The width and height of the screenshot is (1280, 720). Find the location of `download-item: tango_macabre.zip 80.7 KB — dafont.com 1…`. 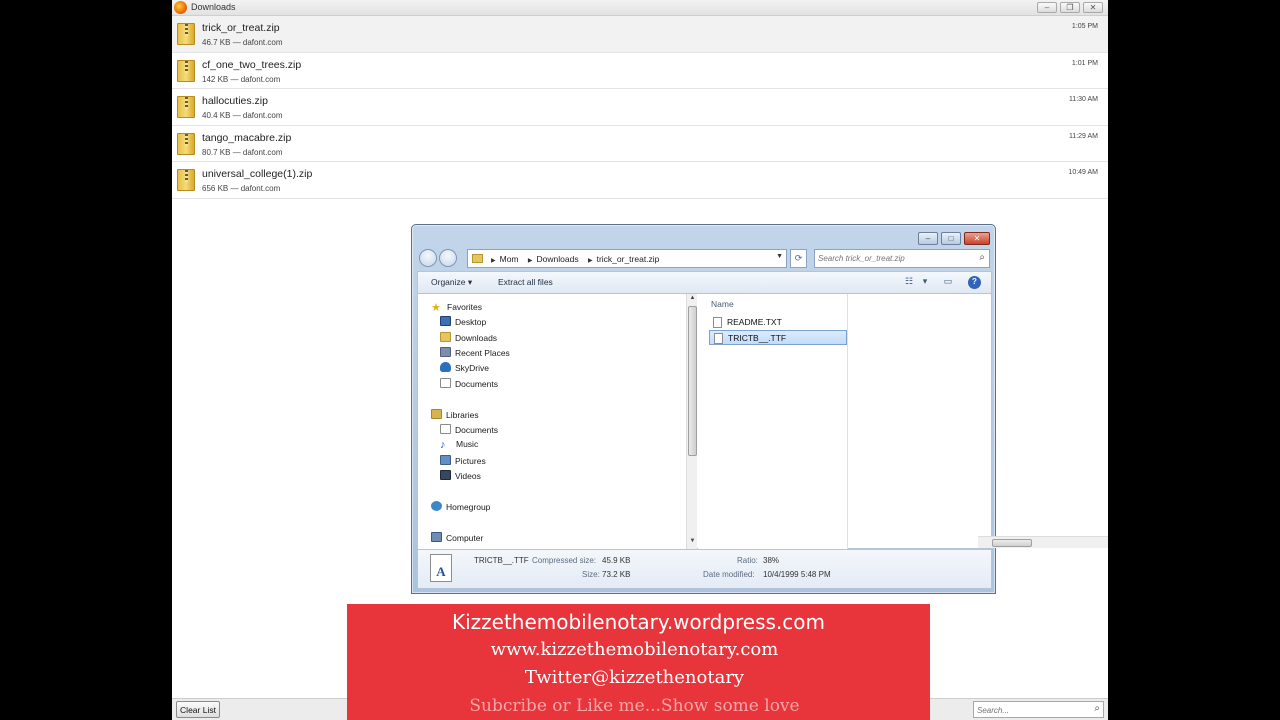

download-item: tango_macabre.zip 80.7 KB — dafont.com 1… is located at coordinates (640, 144).